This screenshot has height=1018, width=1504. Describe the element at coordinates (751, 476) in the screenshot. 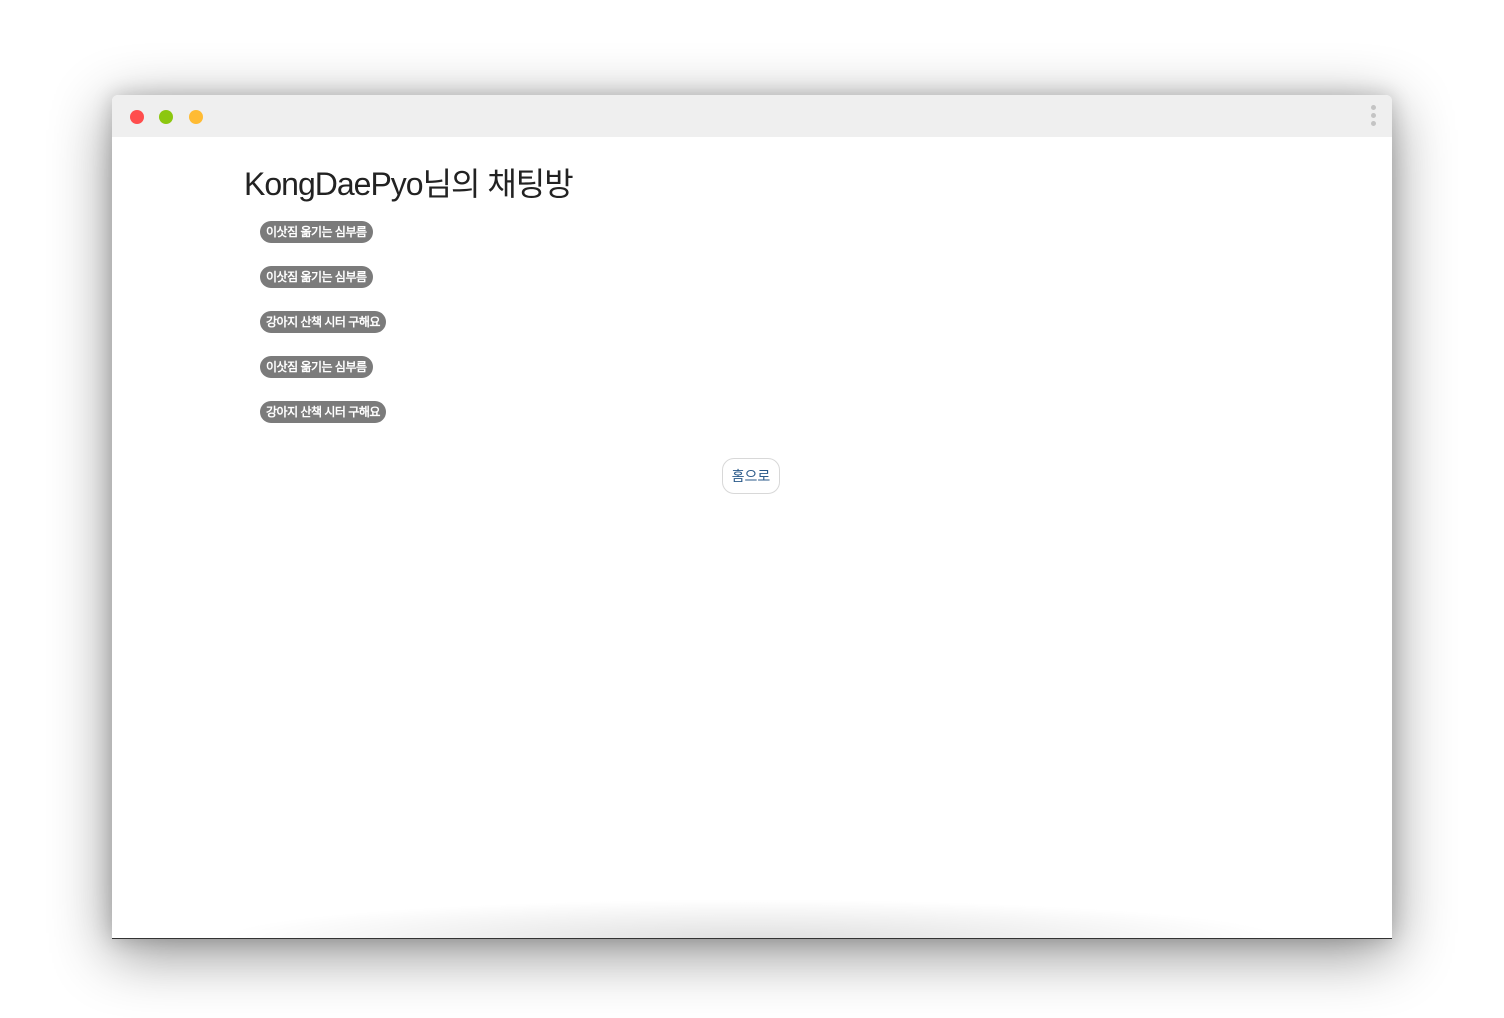

I see `home-button: 홈으로` at that location.